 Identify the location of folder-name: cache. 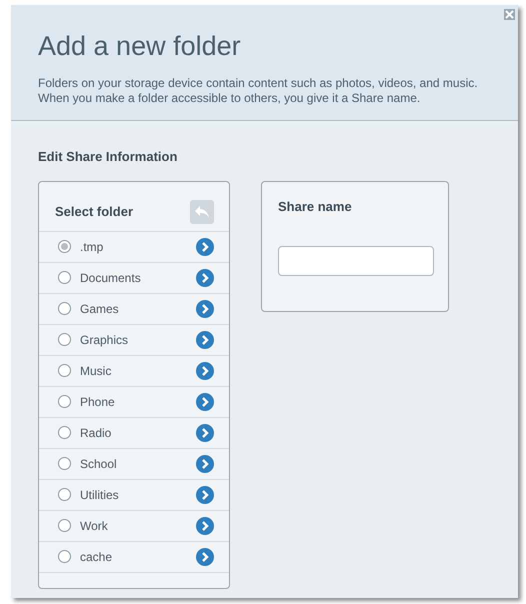
(138, 557).